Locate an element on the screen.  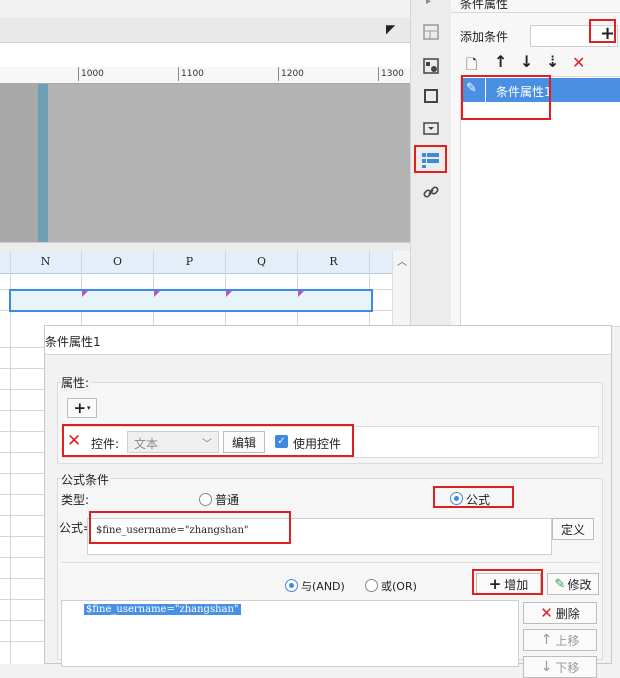
corner-menu-icon: ◤ is located at coordinates (390, 29).